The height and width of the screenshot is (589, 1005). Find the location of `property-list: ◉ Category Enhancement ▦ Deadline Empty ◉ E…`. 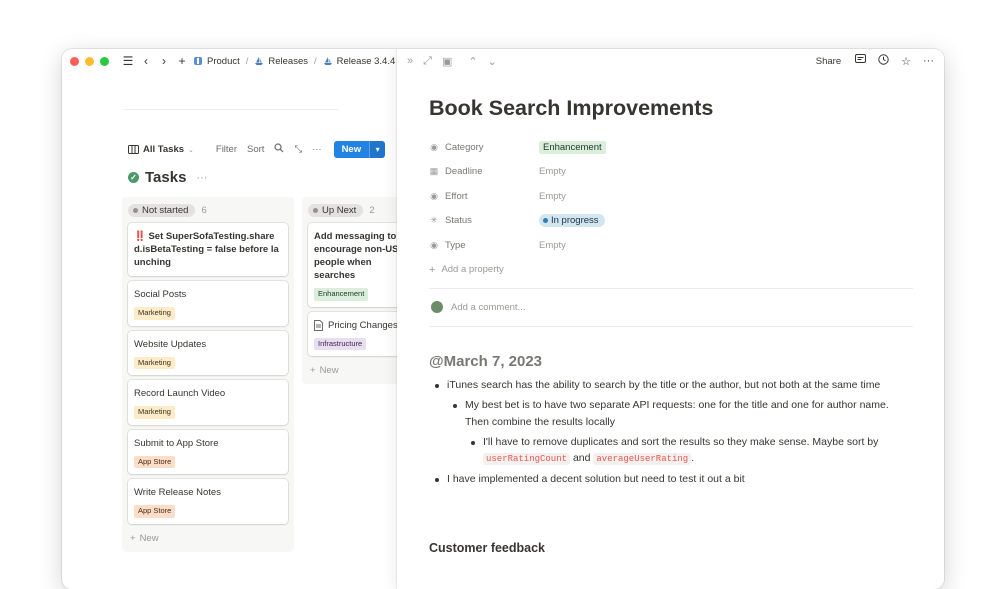

property-list: ◉ Category Enhancement ▦ Deadline Empty ◉ E… is located at coordinates (671, 208).